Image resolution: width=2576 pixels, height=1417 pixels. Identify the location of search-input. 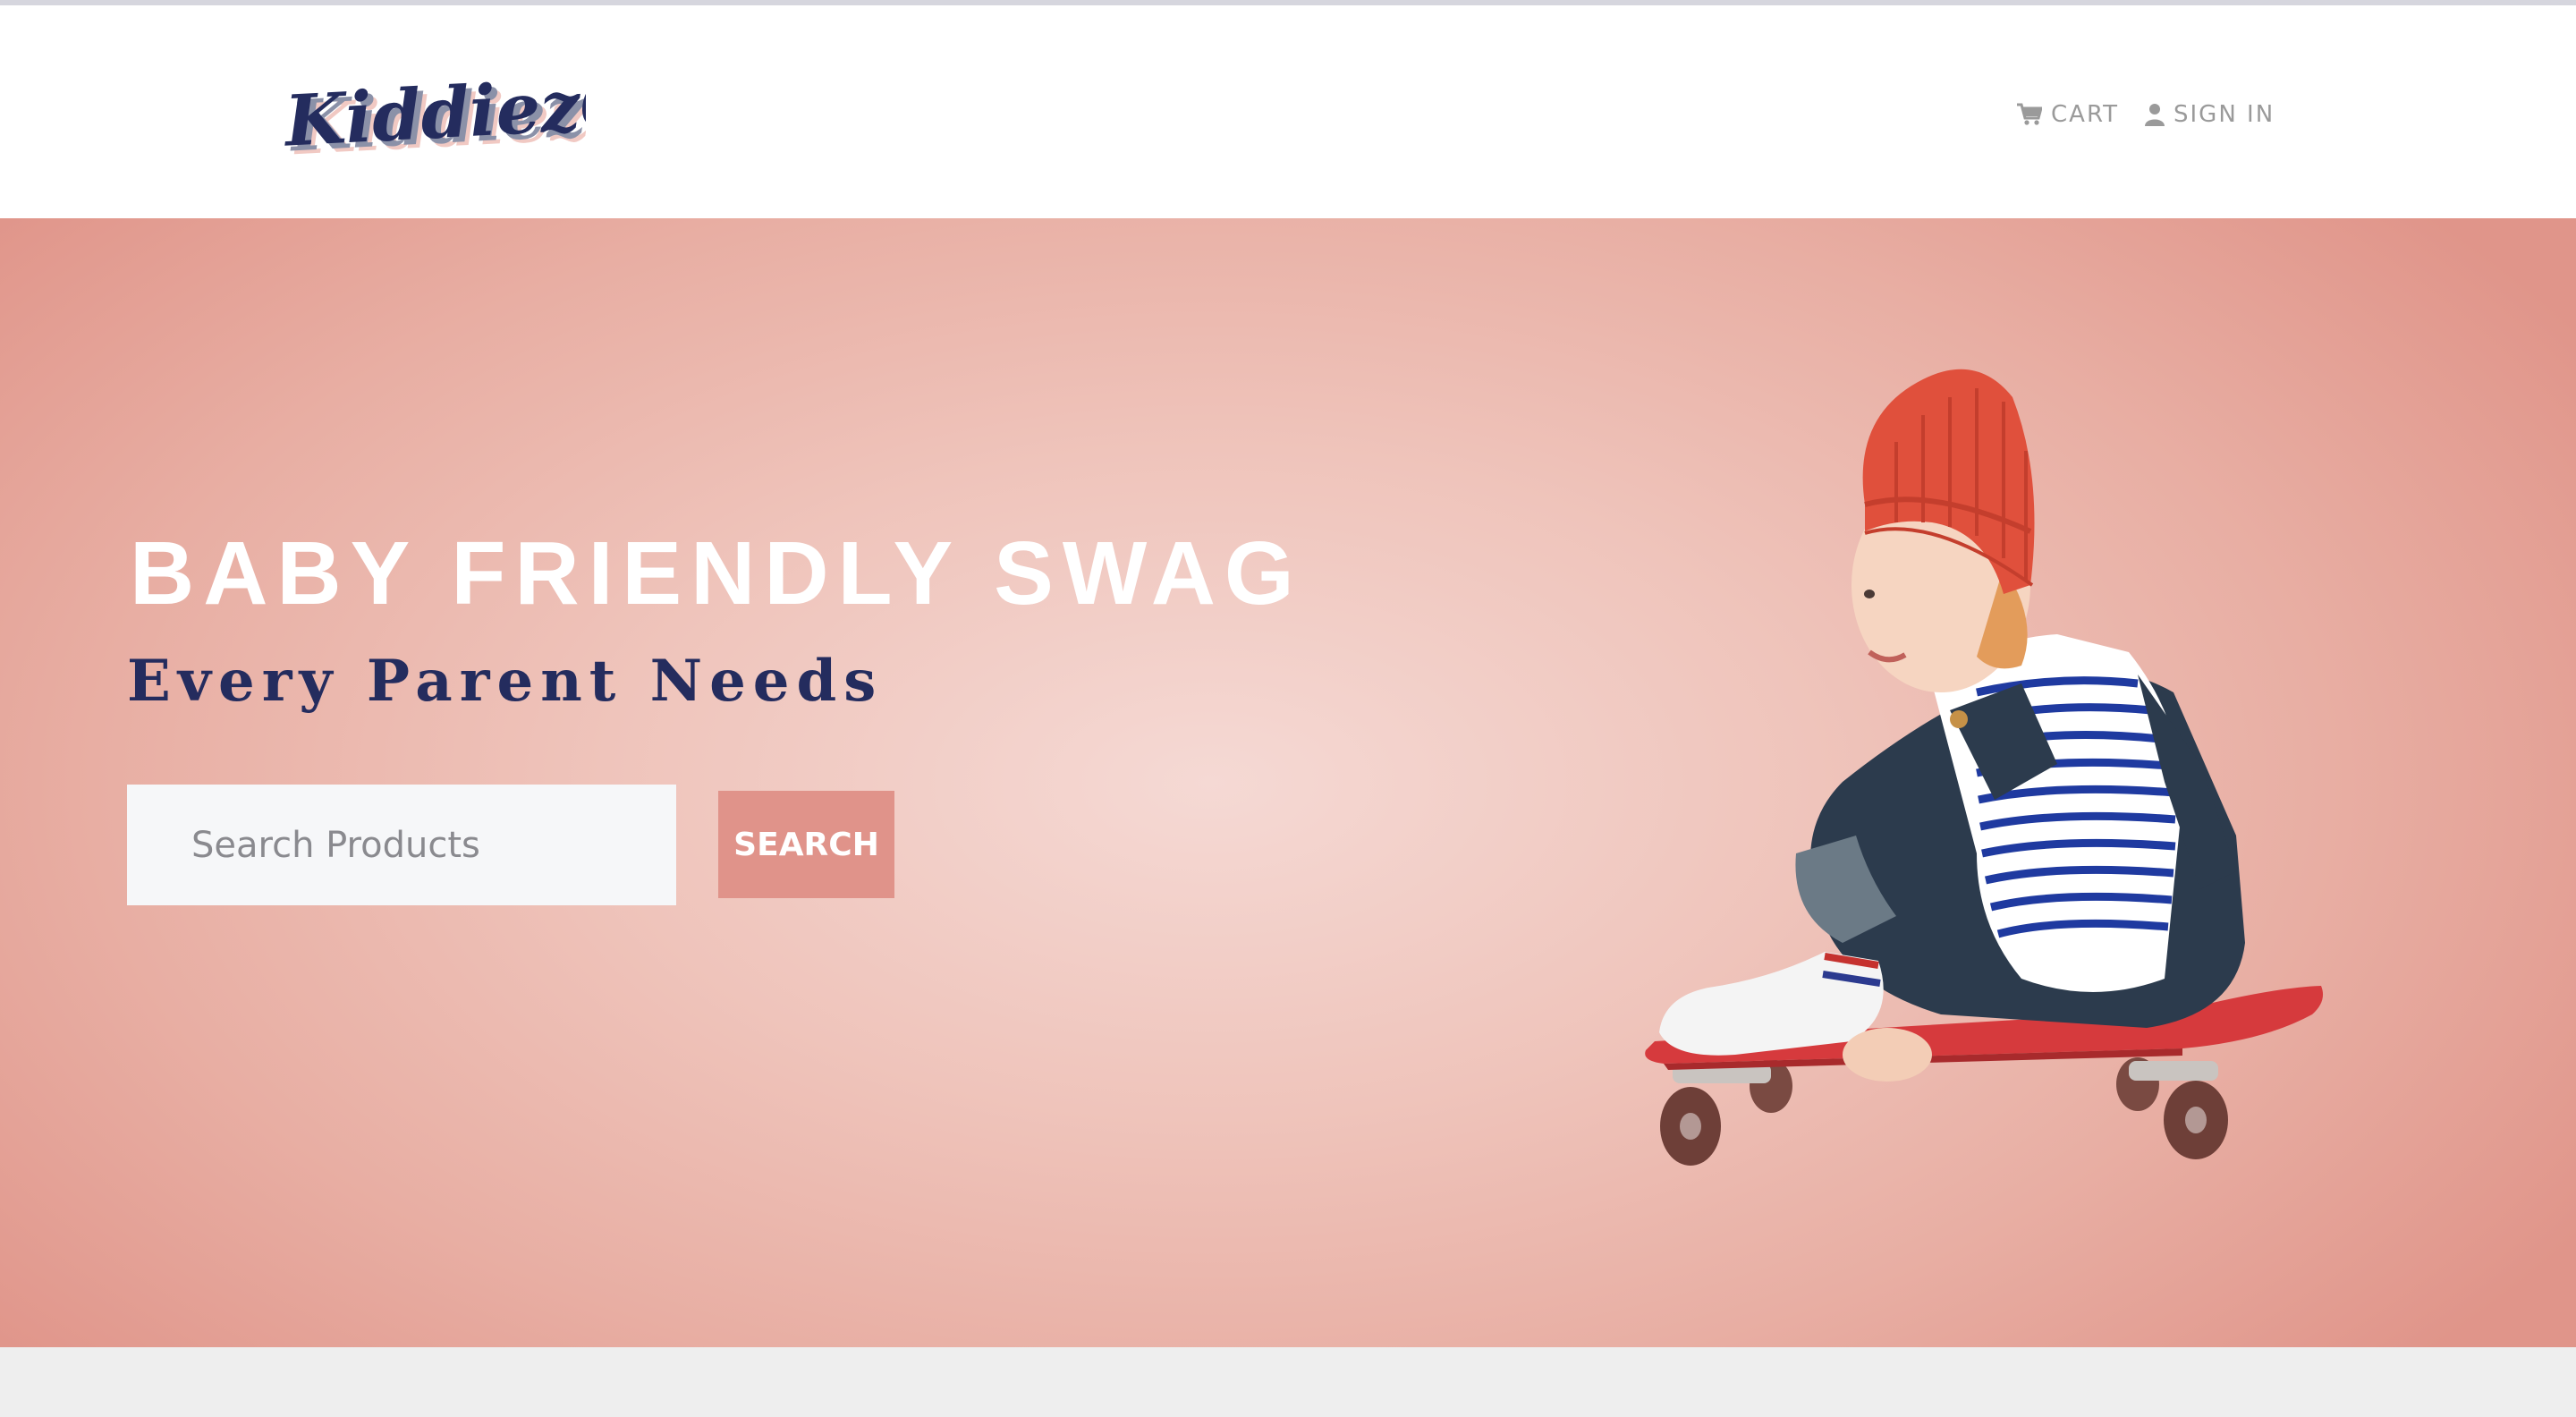
(401, 845).